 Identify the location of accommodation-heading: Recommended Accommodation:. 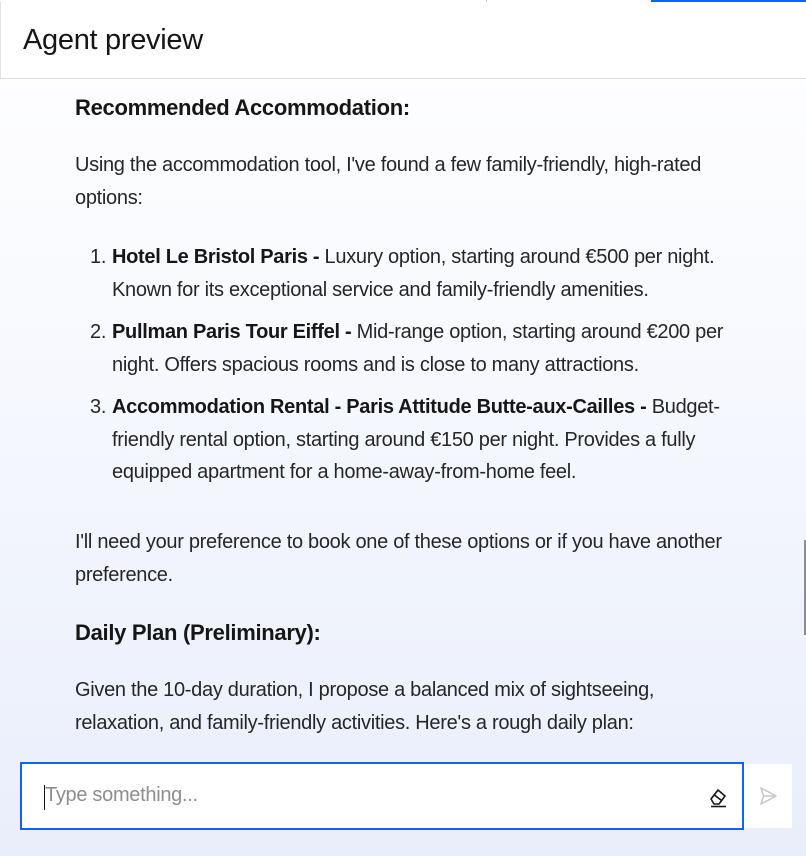
(242, 107).